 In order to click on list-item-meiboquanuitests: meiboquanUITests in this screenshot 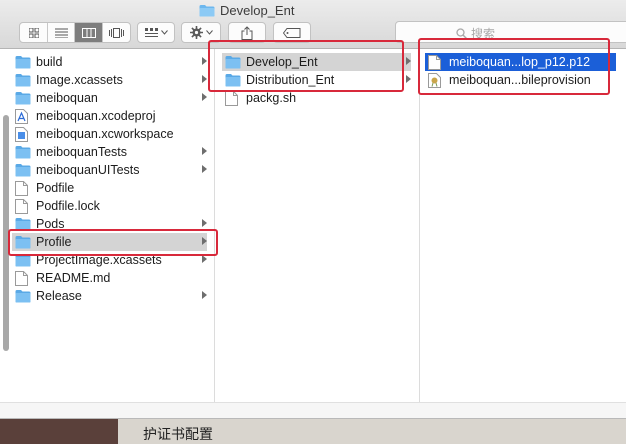, I will do `click(109, 170)`.